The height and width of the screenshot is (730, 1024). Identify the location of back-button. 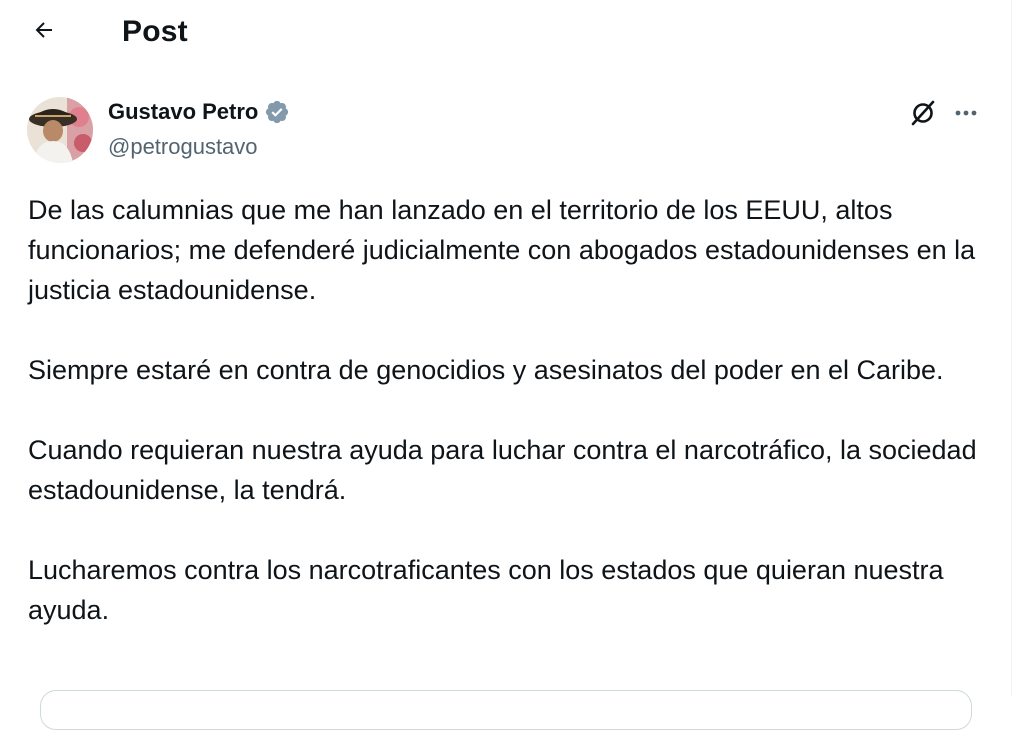
(44, 32).